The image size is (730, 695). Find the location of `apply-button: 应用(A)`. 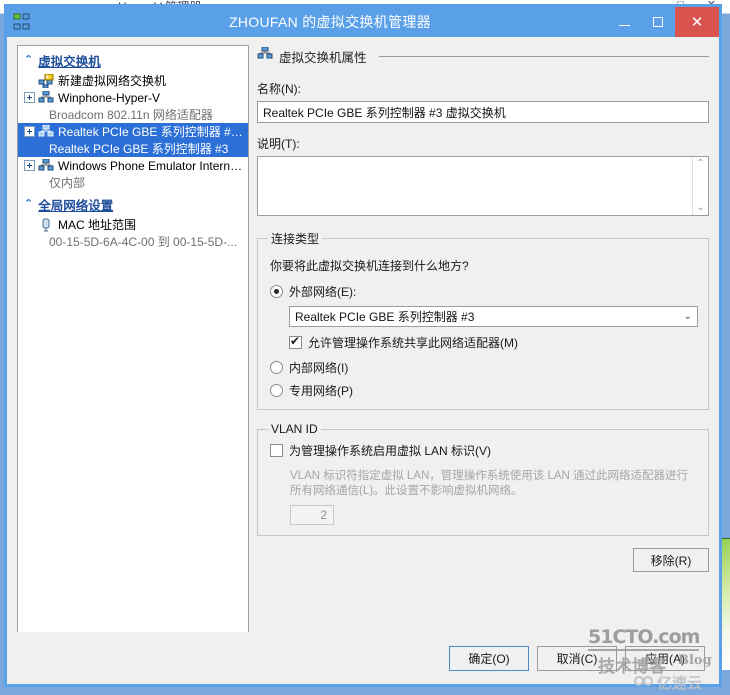

apply-button: 应用(A) is located at coordinates (665, 658).